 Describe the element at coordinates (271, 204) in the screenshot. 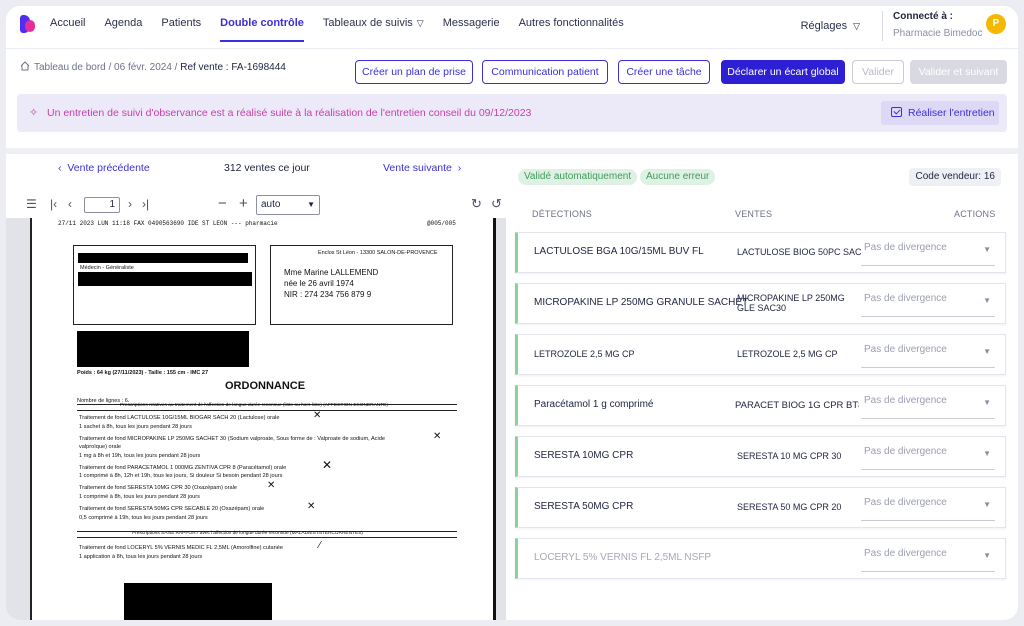

I see `zoom-value: auto` at that location.